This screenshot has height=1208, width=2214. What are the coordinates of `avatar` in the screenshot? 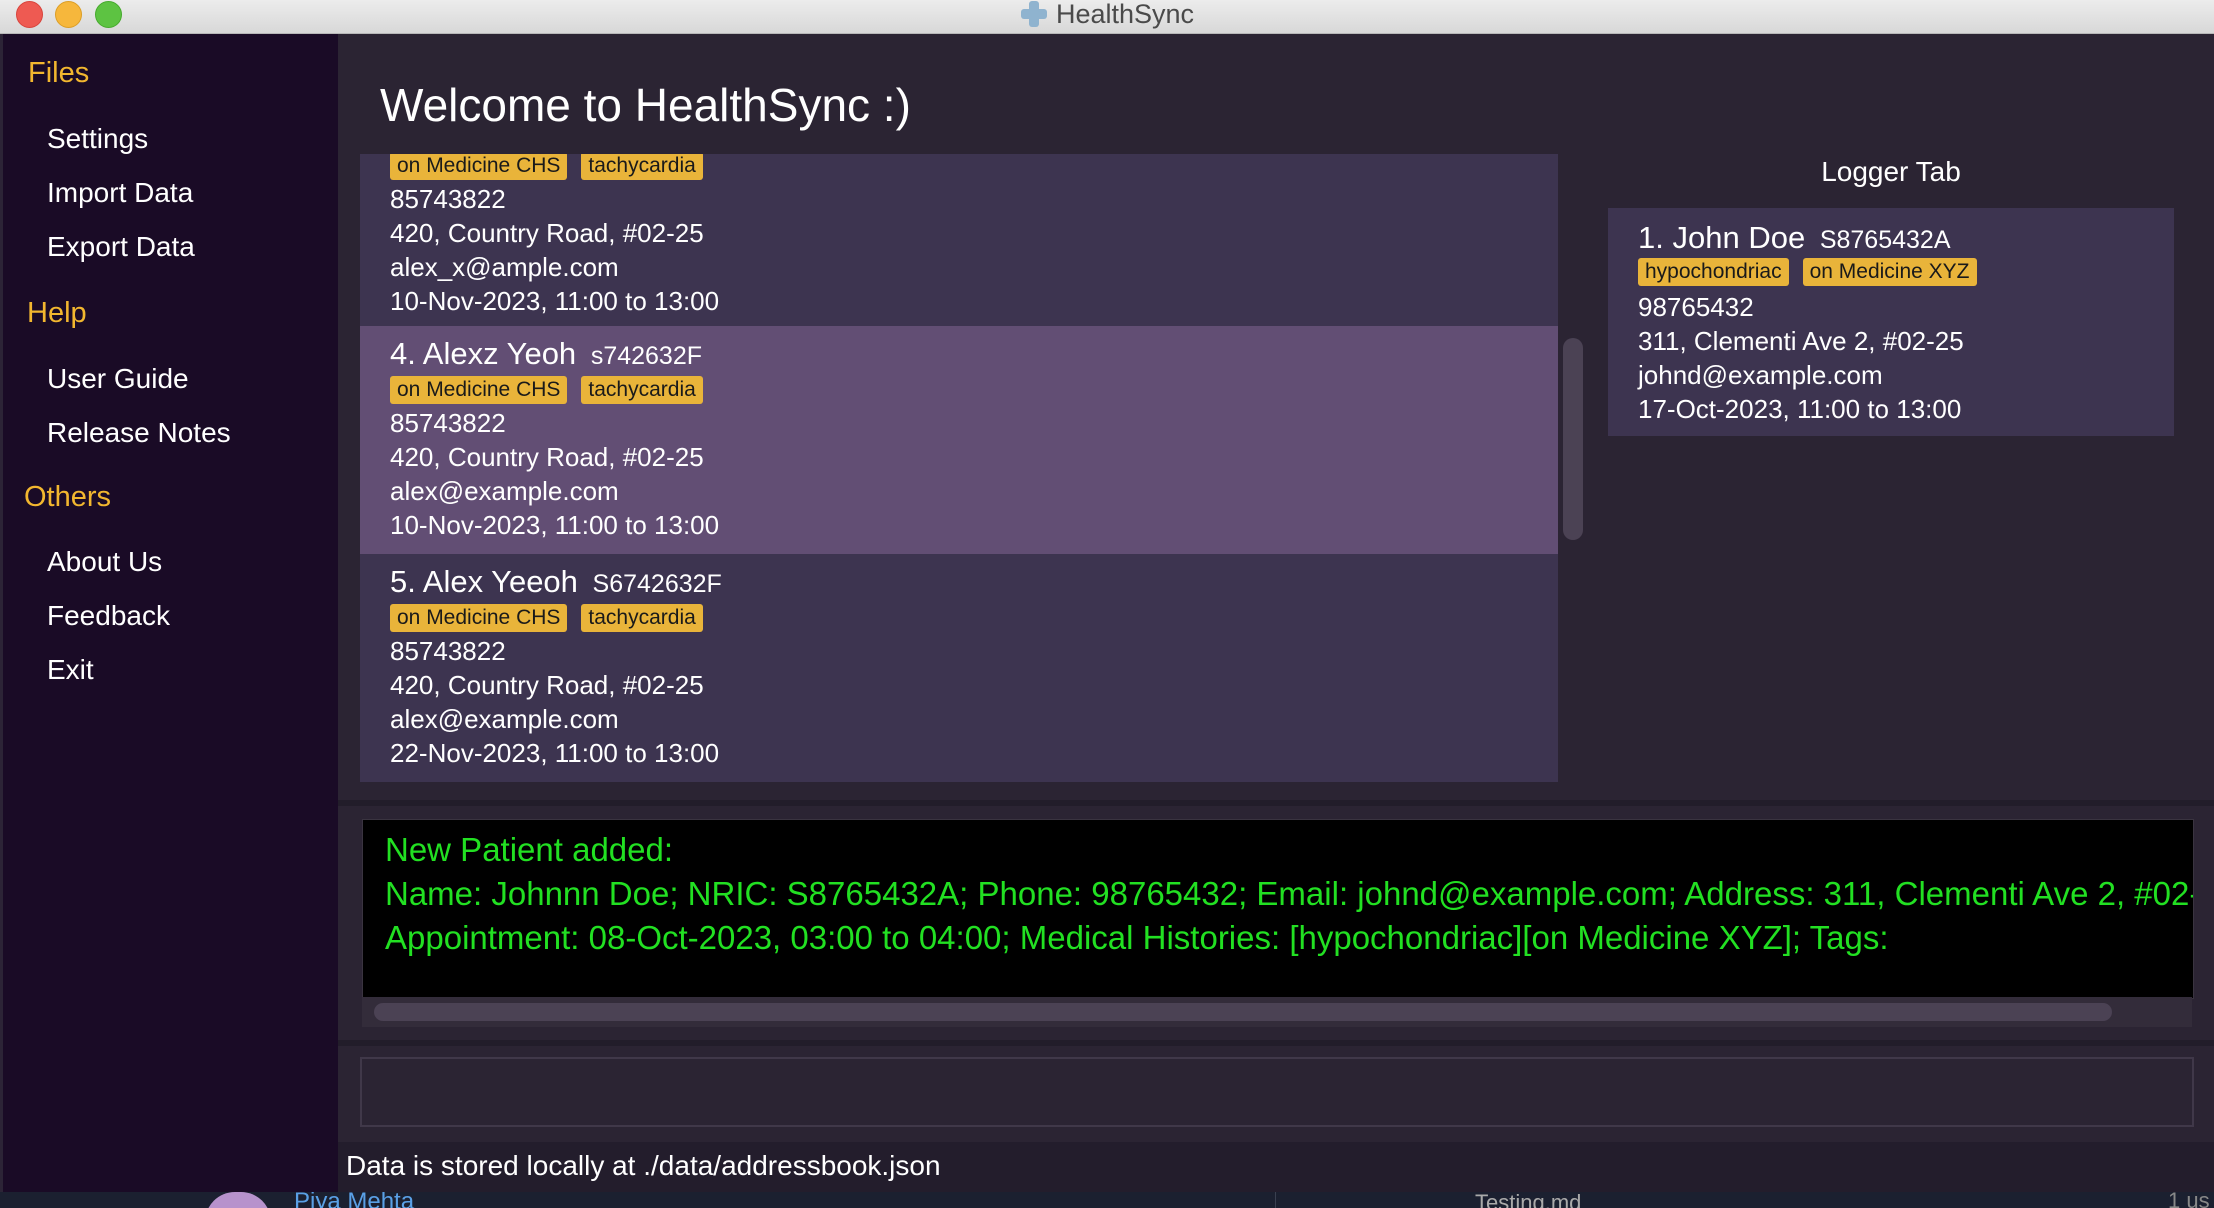 It's located at (238, 1200).